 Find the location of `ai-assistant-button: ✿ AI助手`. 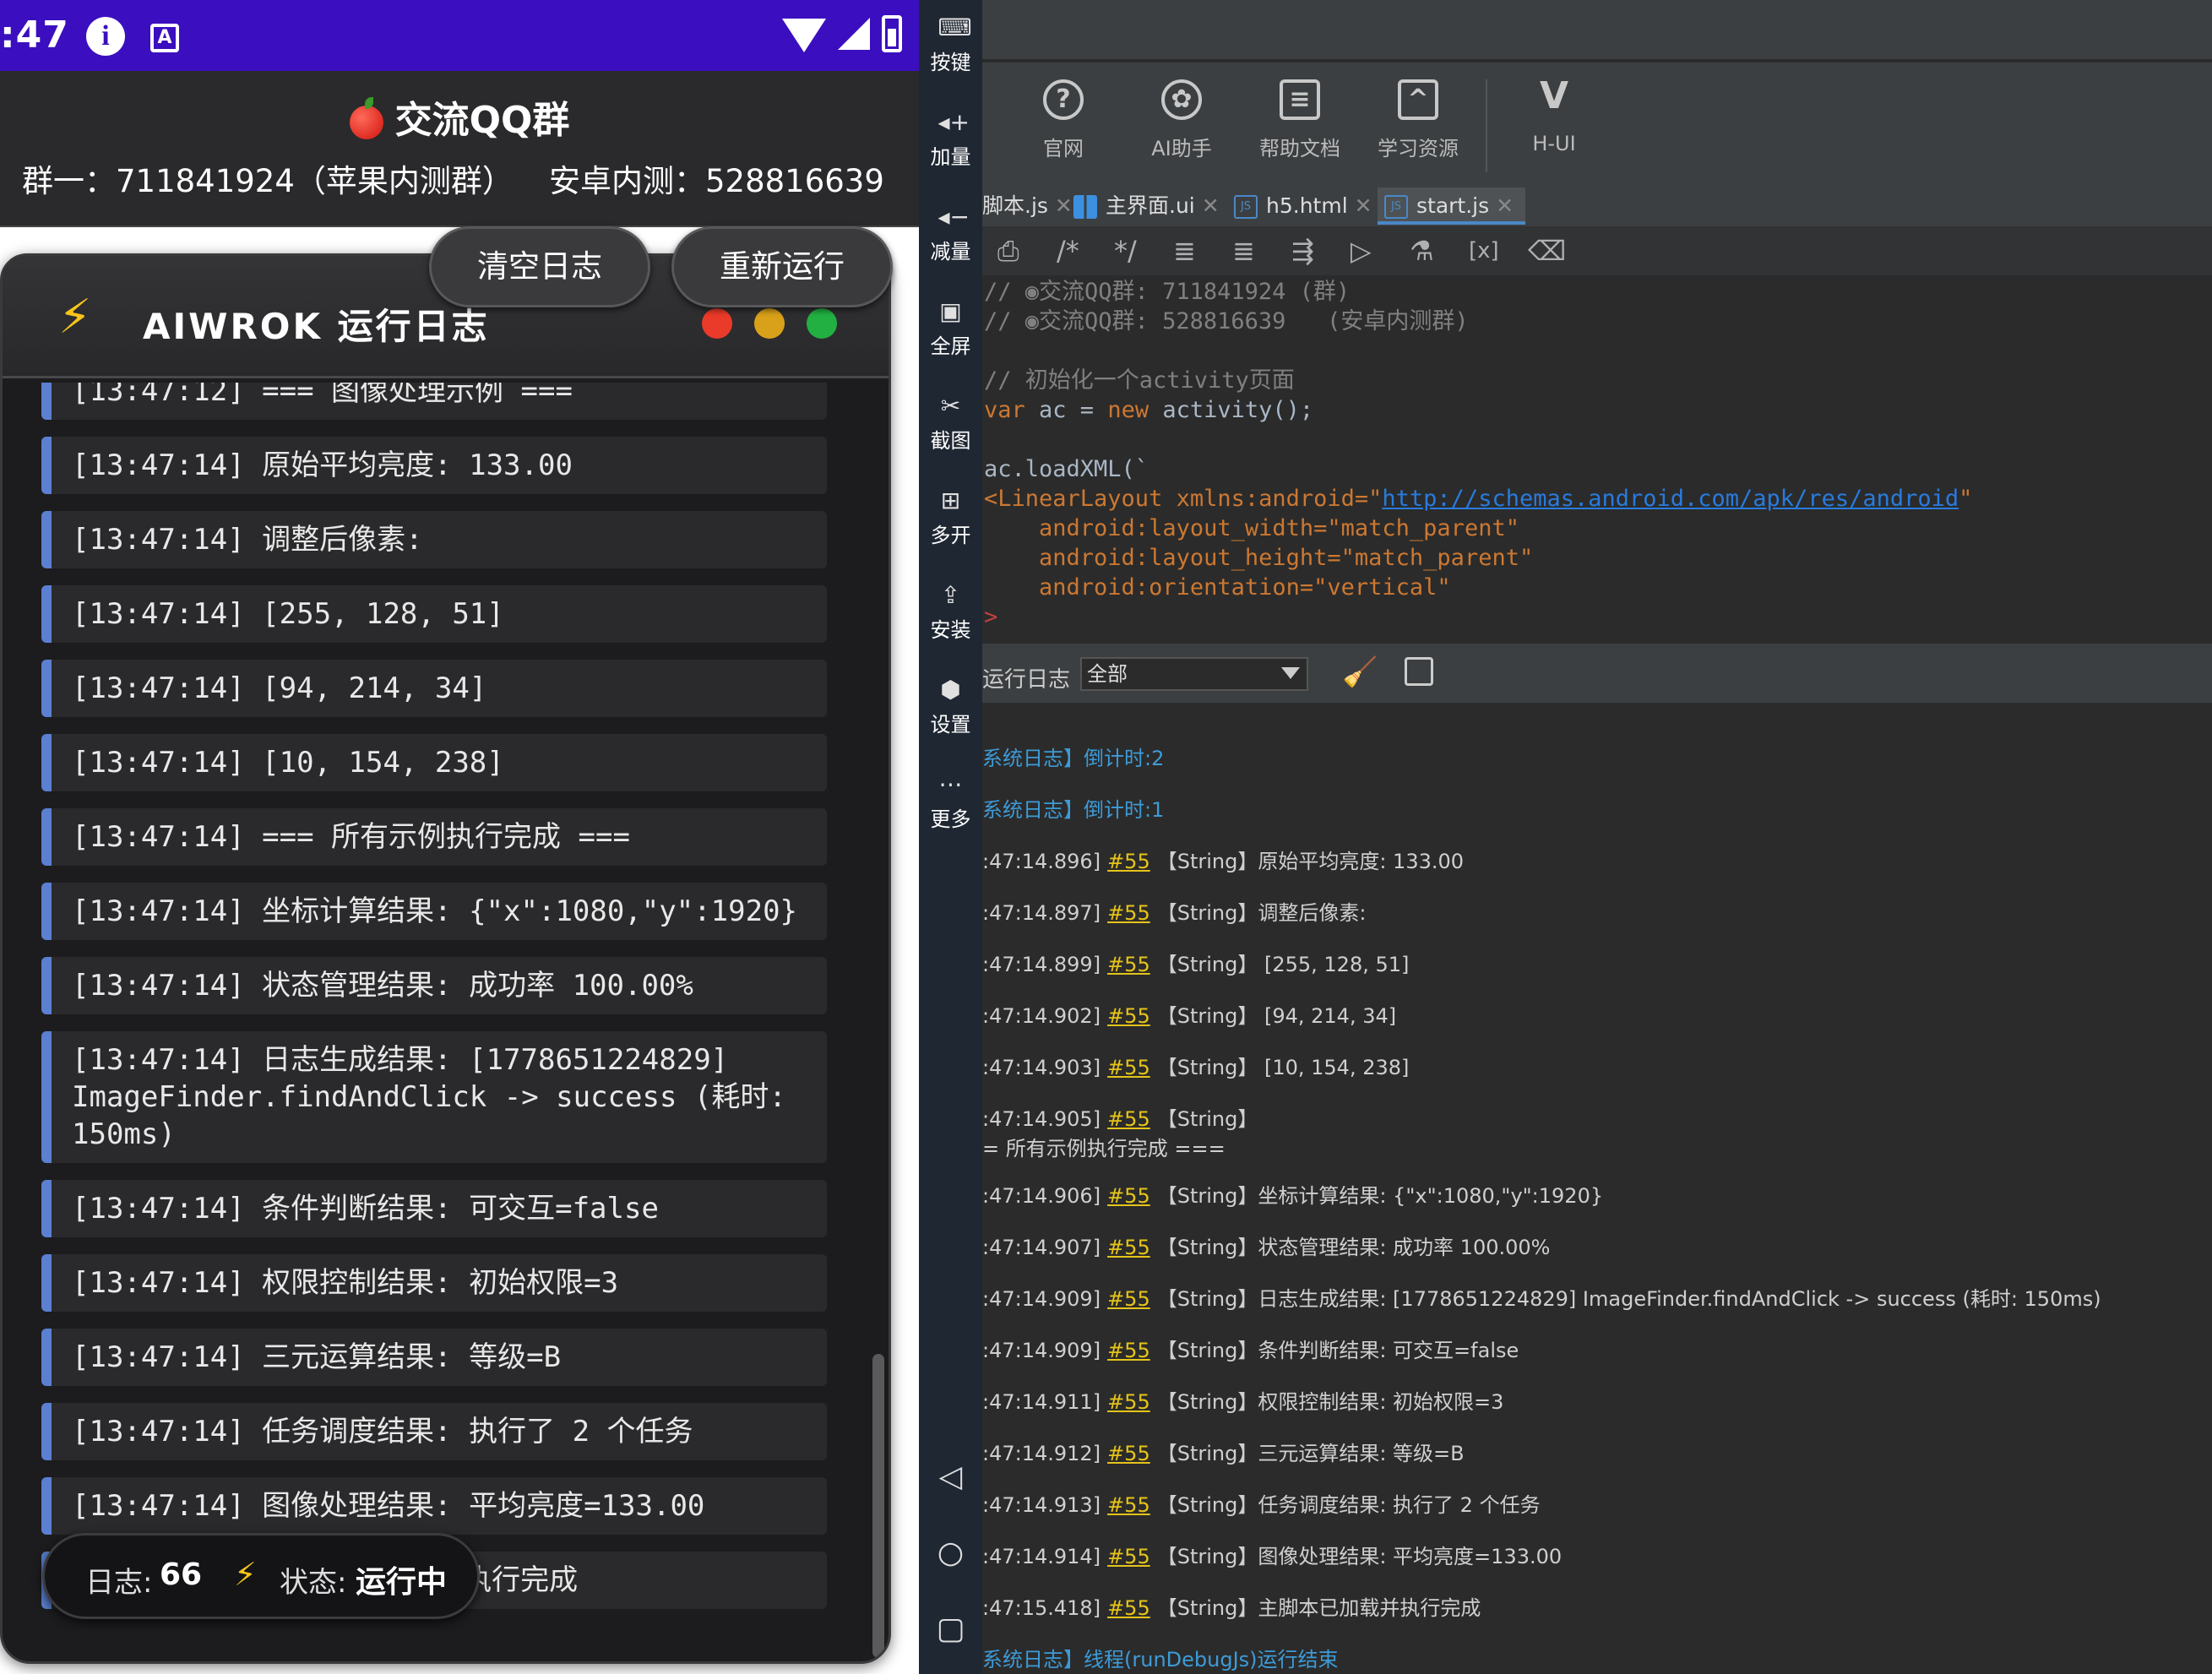

ai-assistant-button: ✿ AI助手 is located at coordinates (1181, 120).